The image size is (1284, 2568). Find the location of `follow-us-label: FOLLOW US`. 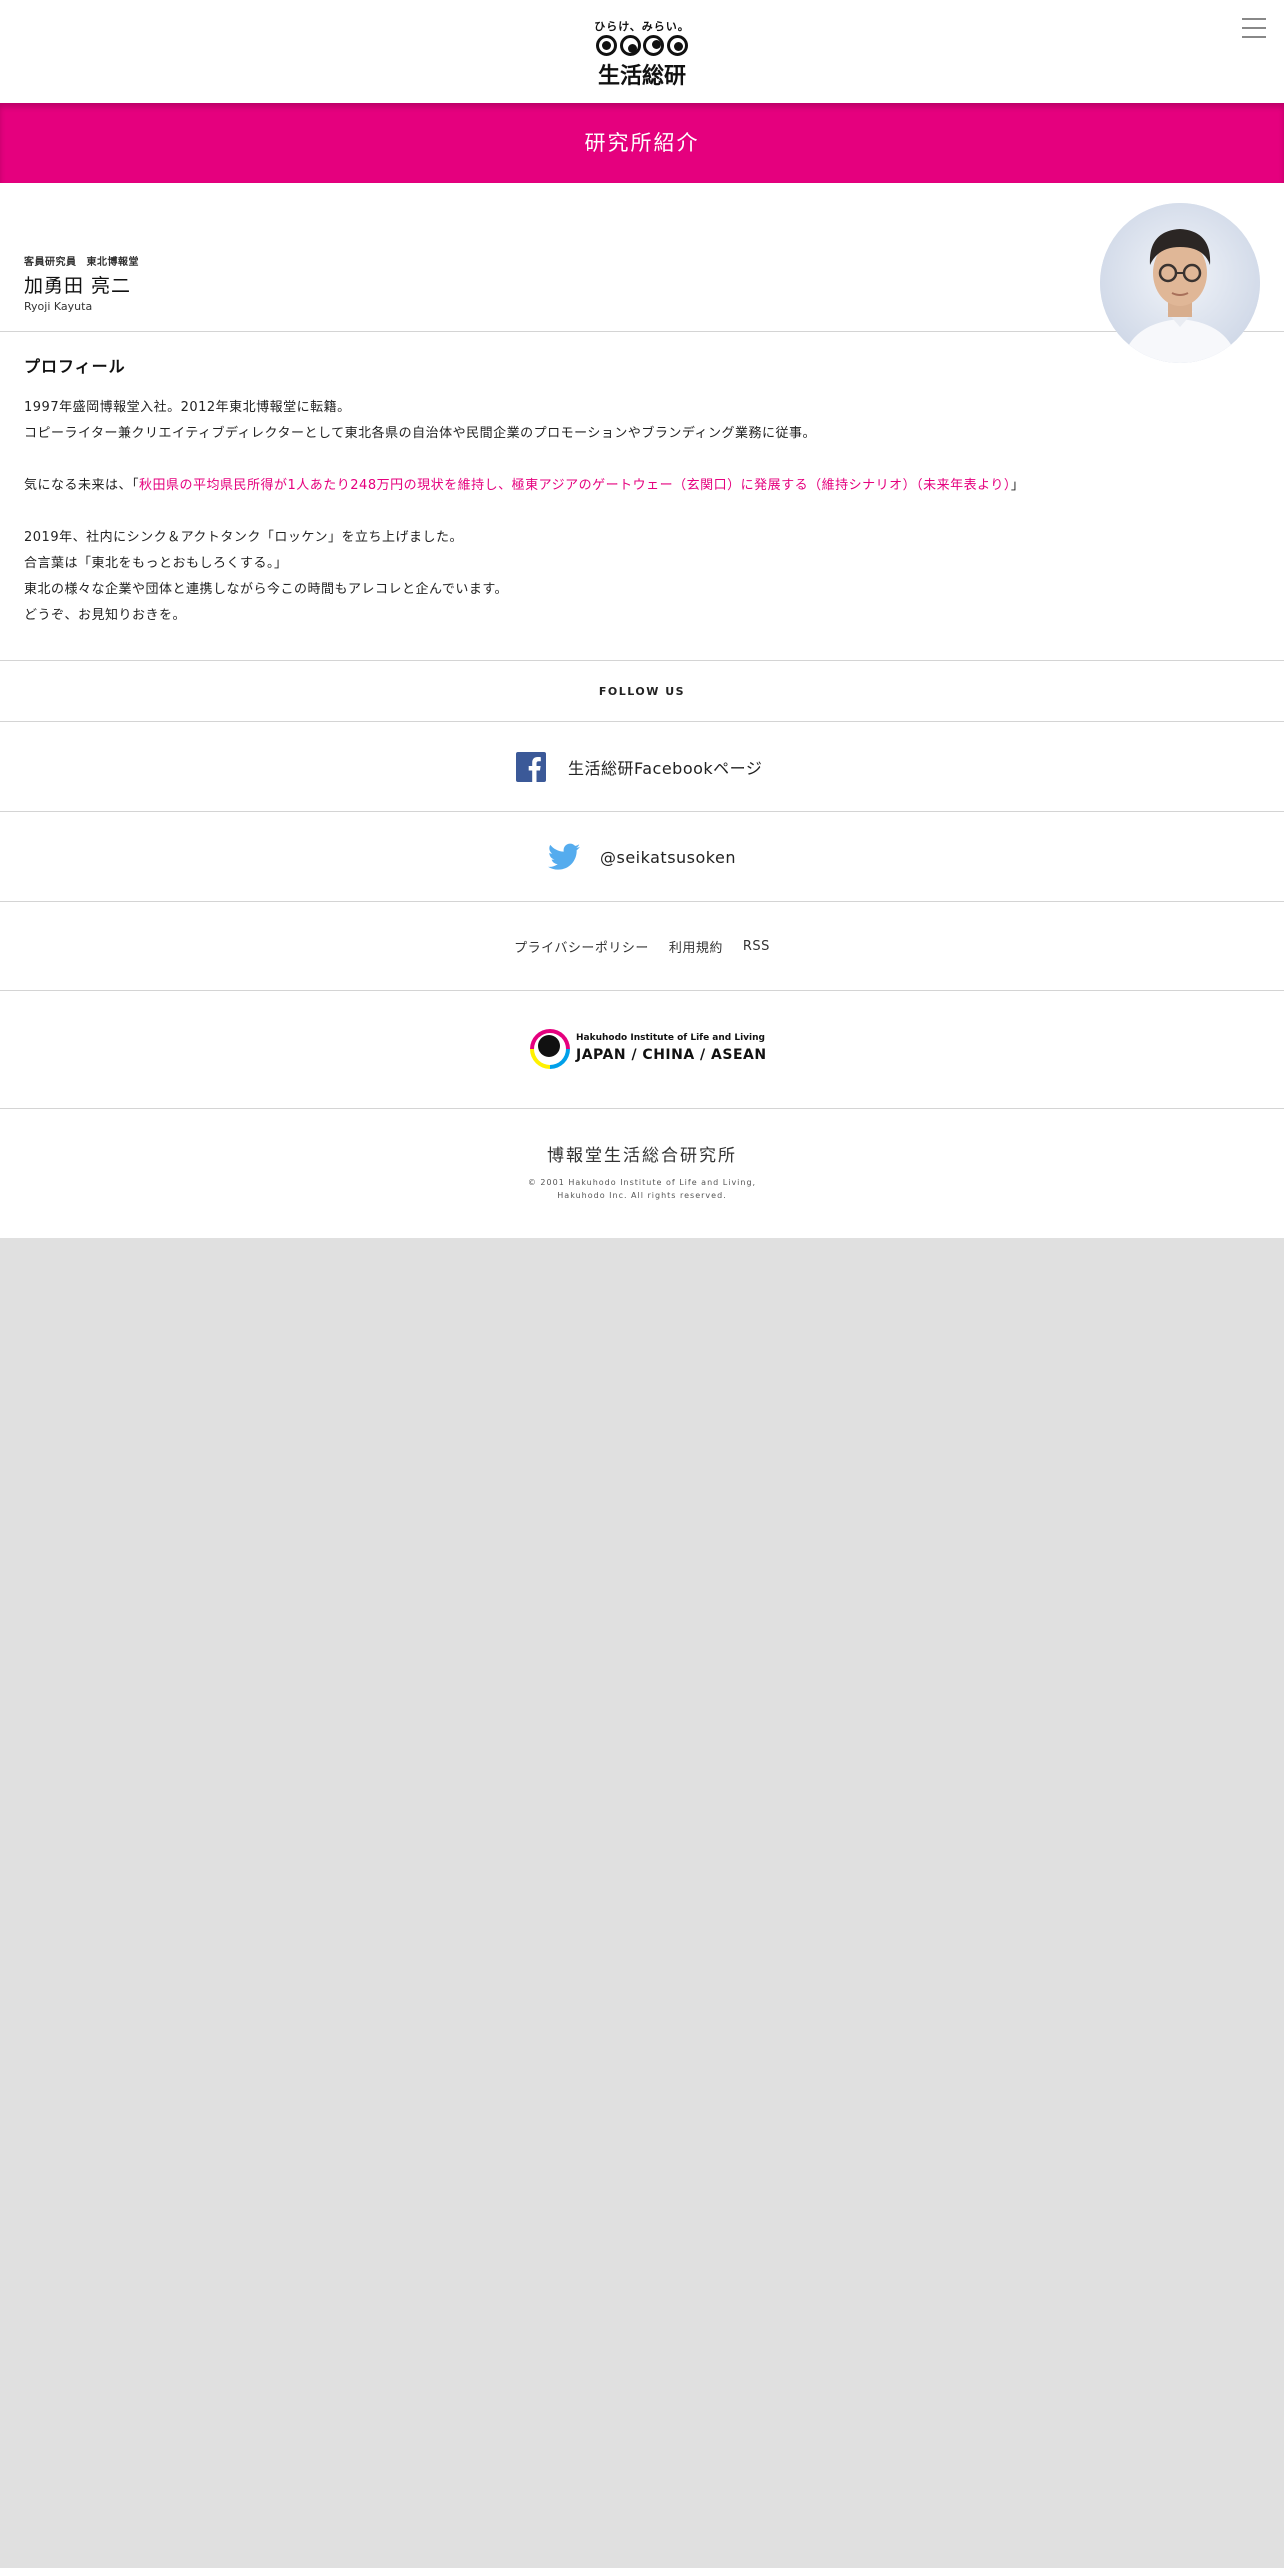

follow-us-label: FOLLOW US is located at coordinates (642, 691).